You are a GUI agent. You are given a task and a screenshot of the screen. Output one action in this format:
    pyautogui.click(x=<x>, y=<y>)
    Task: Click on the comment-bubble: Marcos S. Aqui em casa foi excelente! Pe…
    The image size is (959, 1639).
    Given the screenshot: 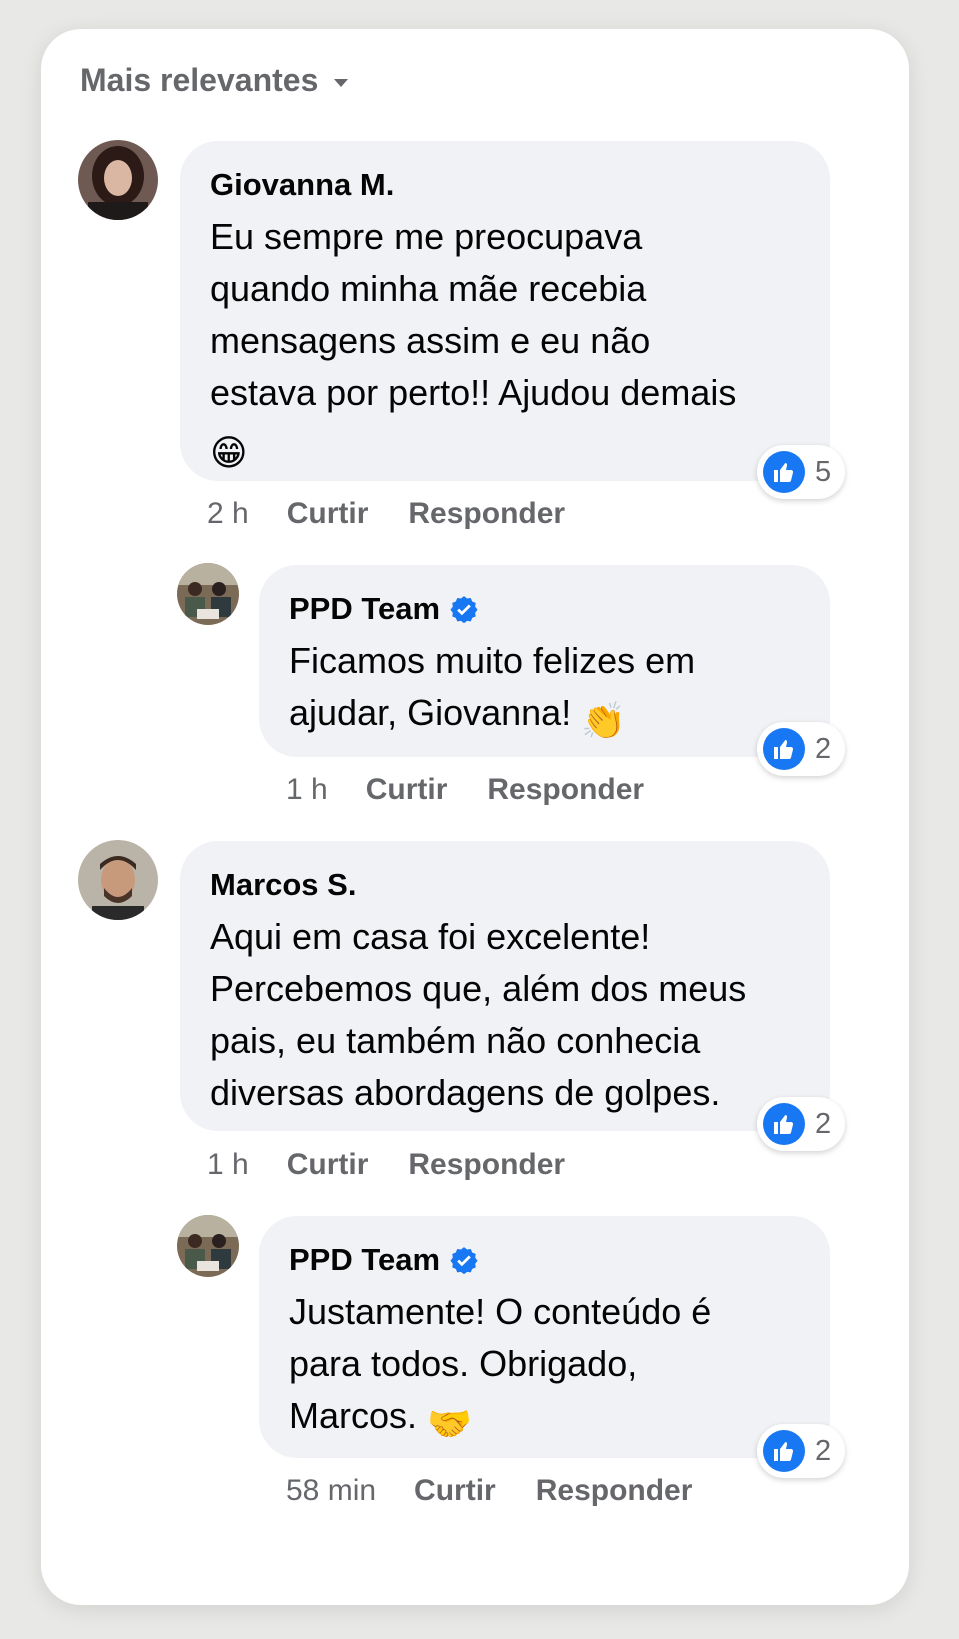 What is the action you would take?
    pyautogui.click(x=505, y=986)
    